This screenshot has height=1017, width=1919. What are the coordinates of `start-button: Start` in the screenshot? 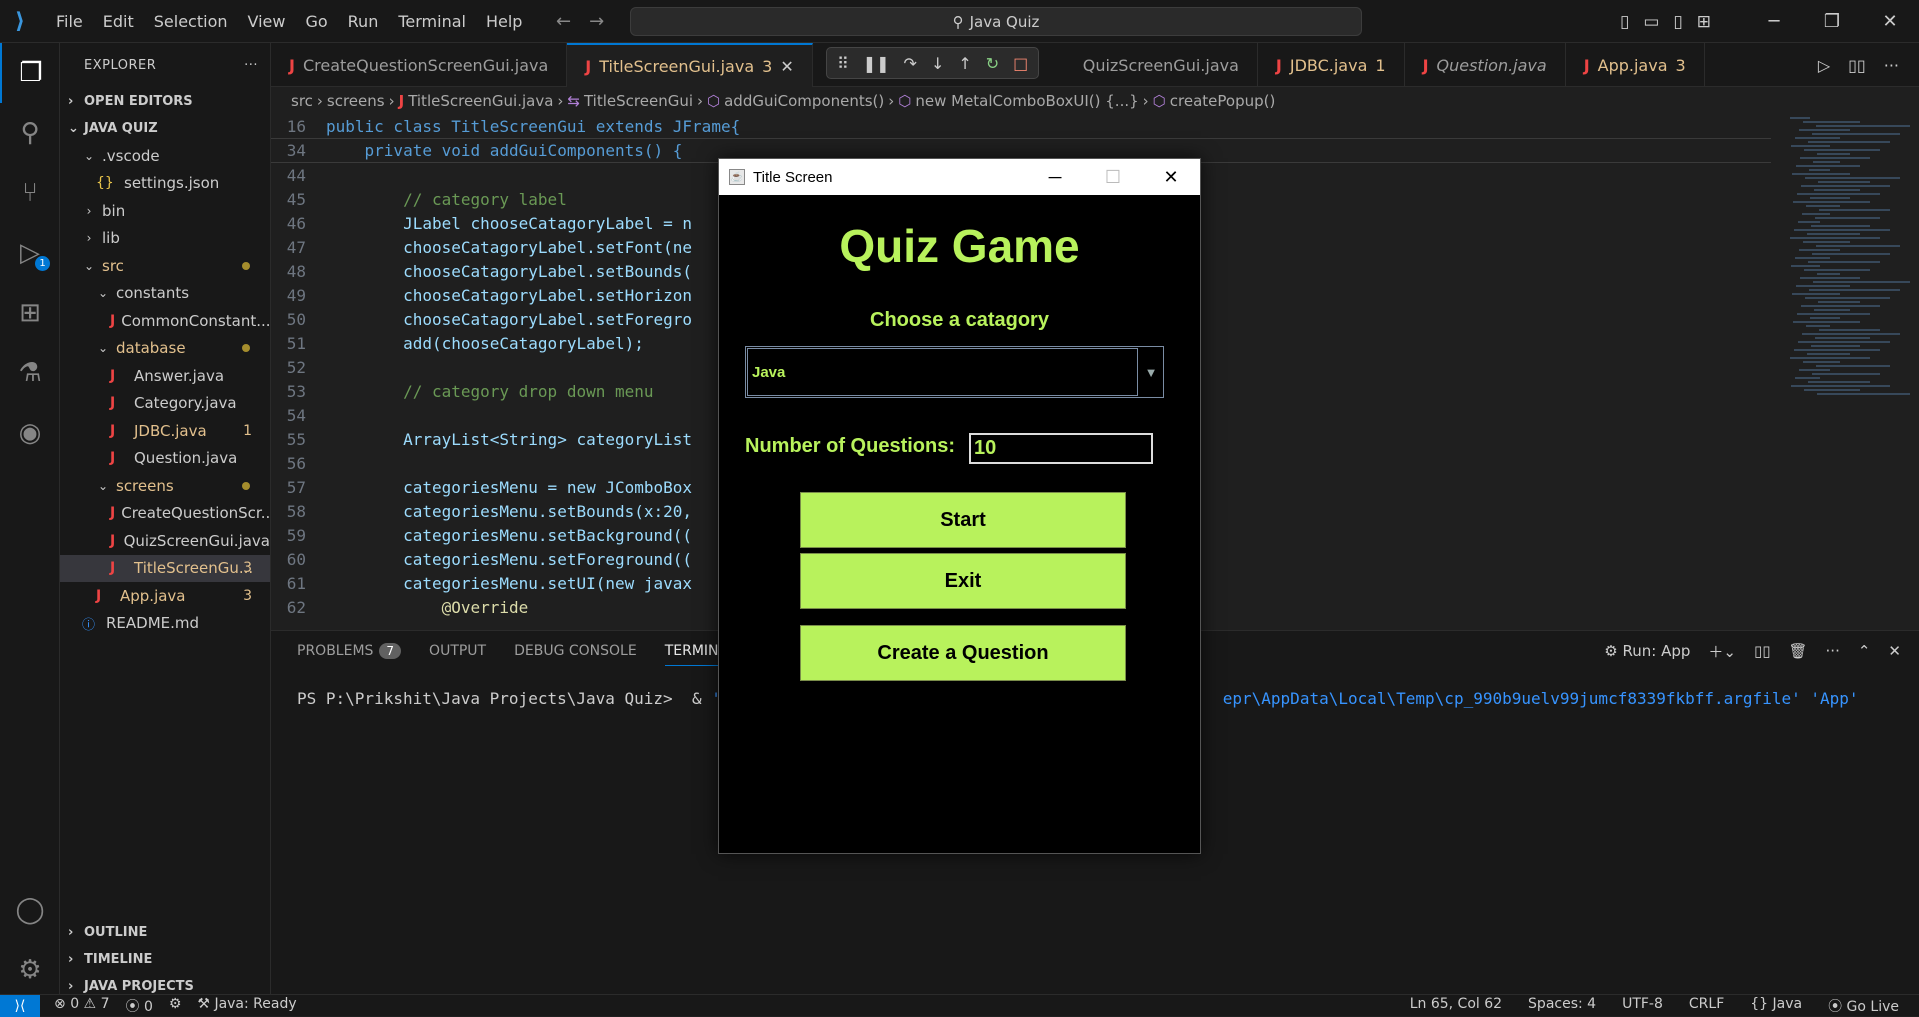 It's located at (963, 520).